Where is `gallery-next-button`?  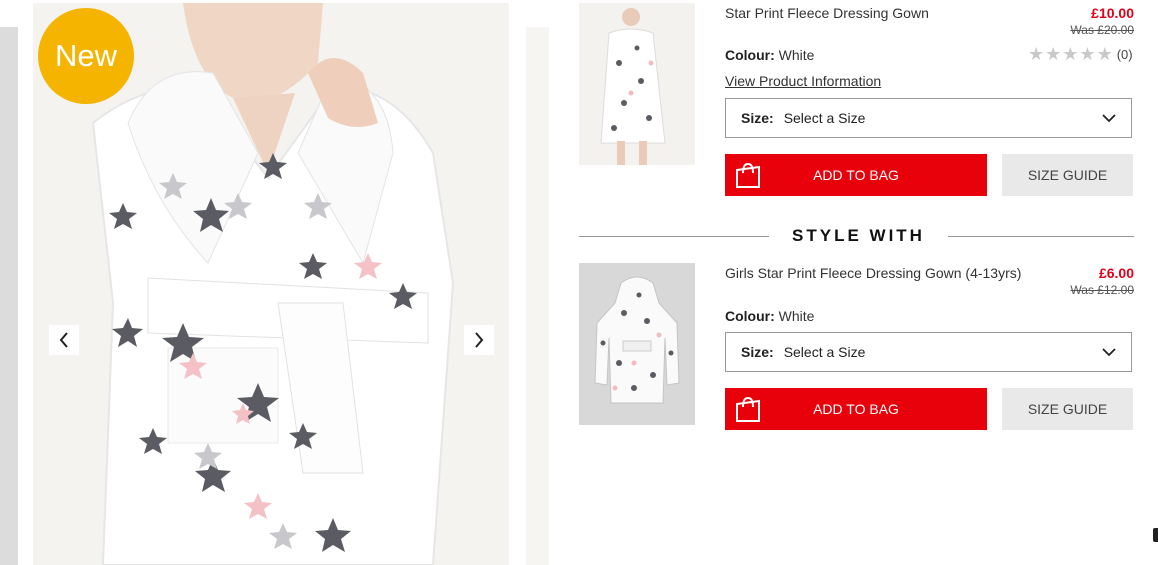 gallery-next-button is located at coordinates (479, 340).